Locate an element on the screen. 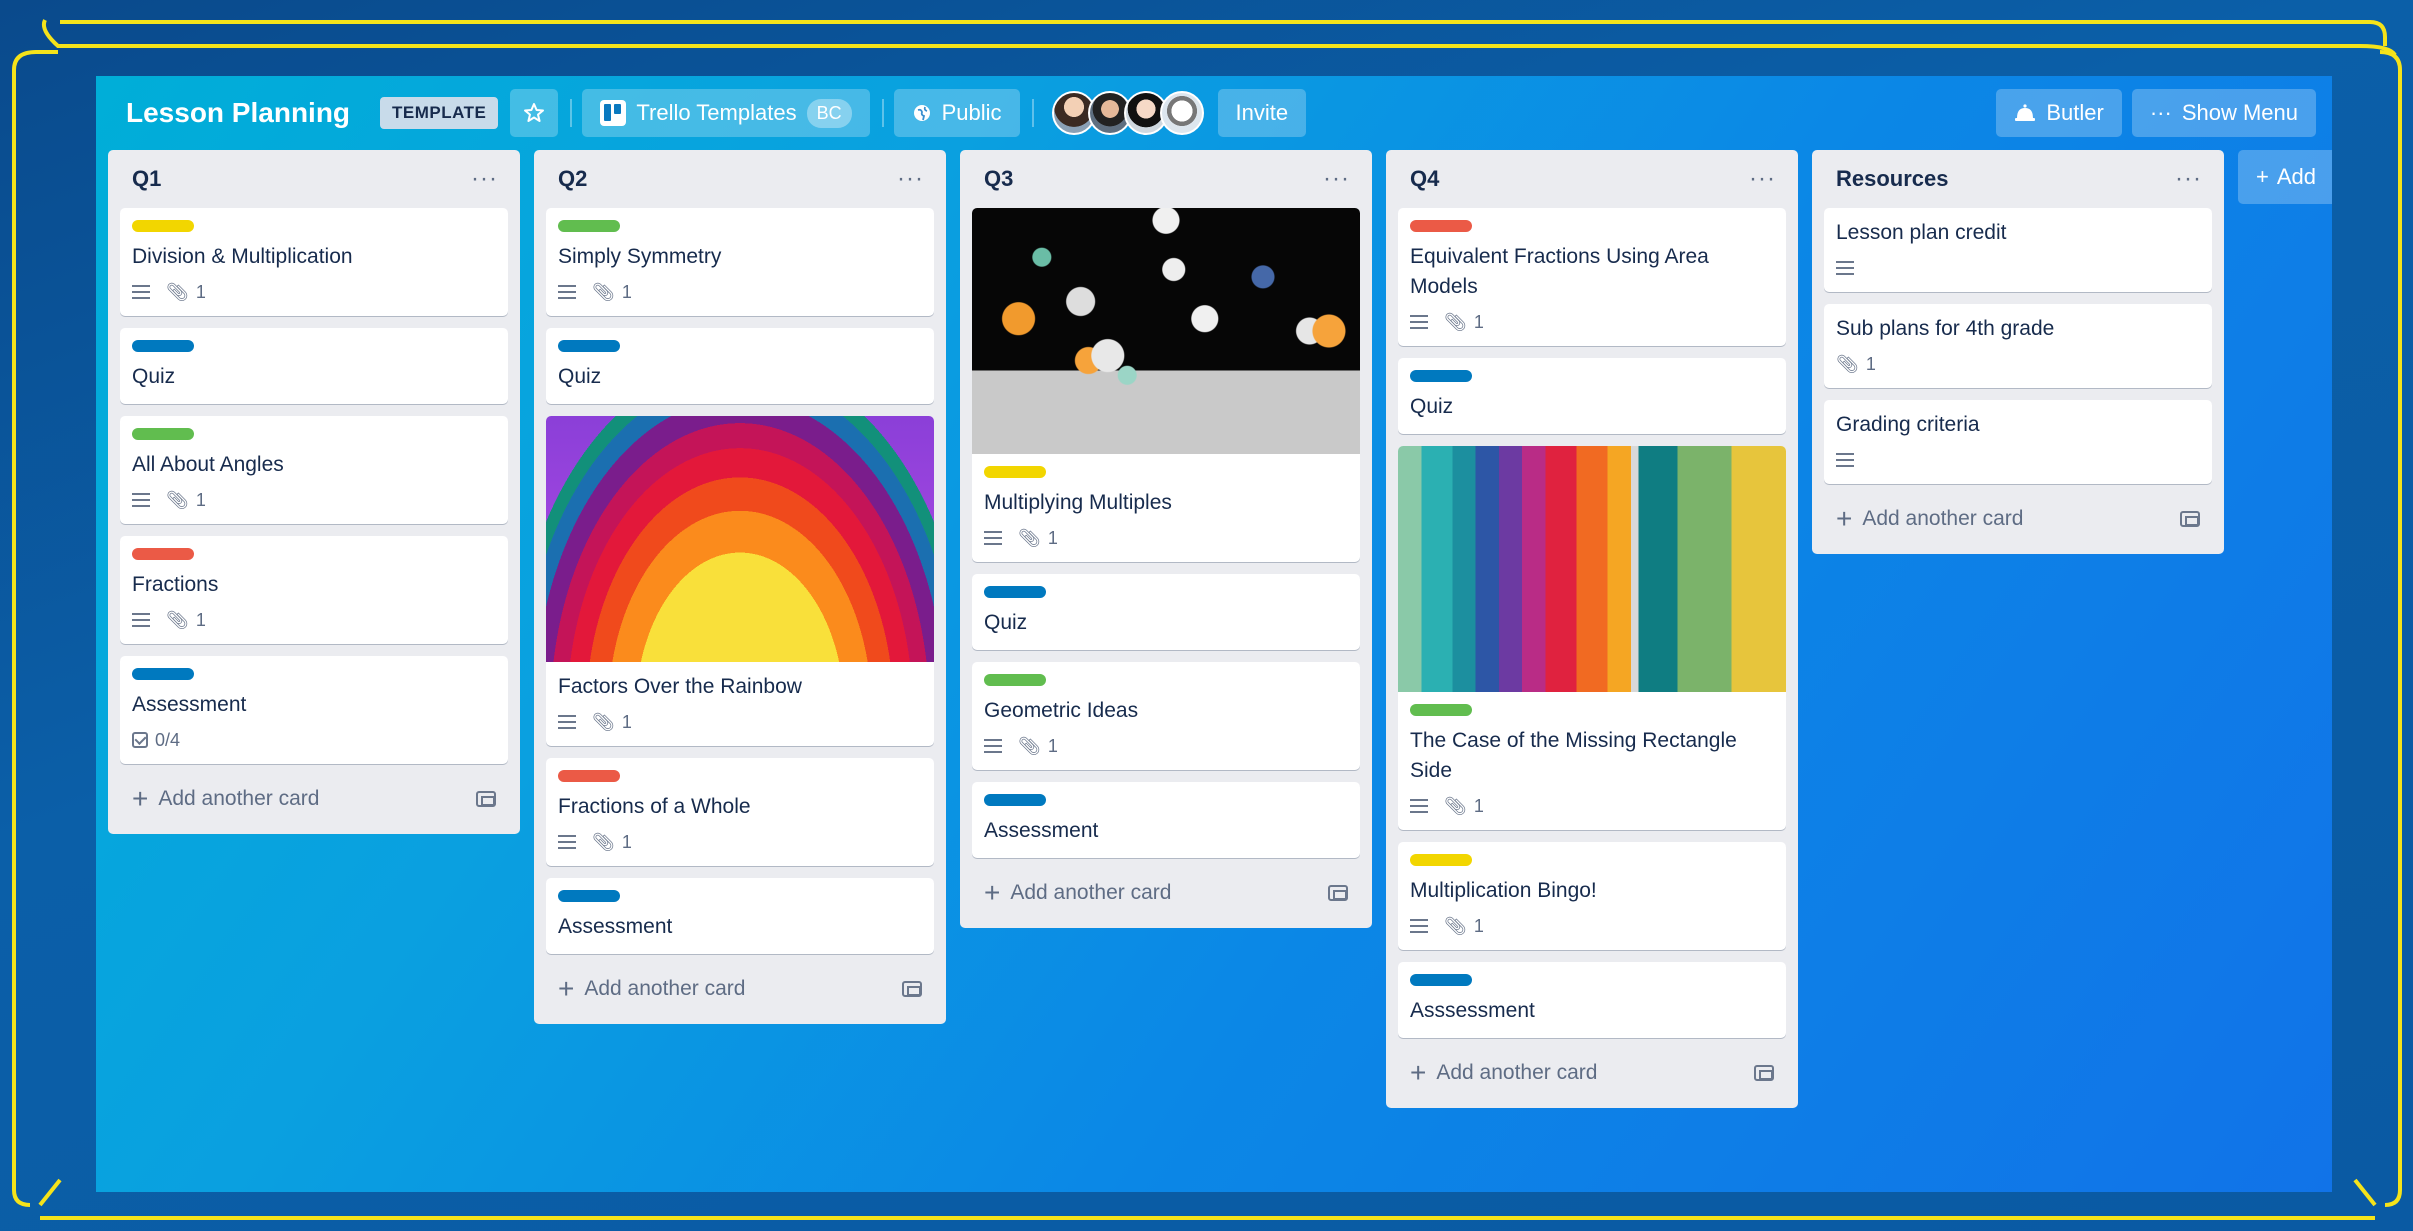 The width and height of the screenshot is (2413, 1231). board-title: Lesson Planning is located at coordinates (238, 113).